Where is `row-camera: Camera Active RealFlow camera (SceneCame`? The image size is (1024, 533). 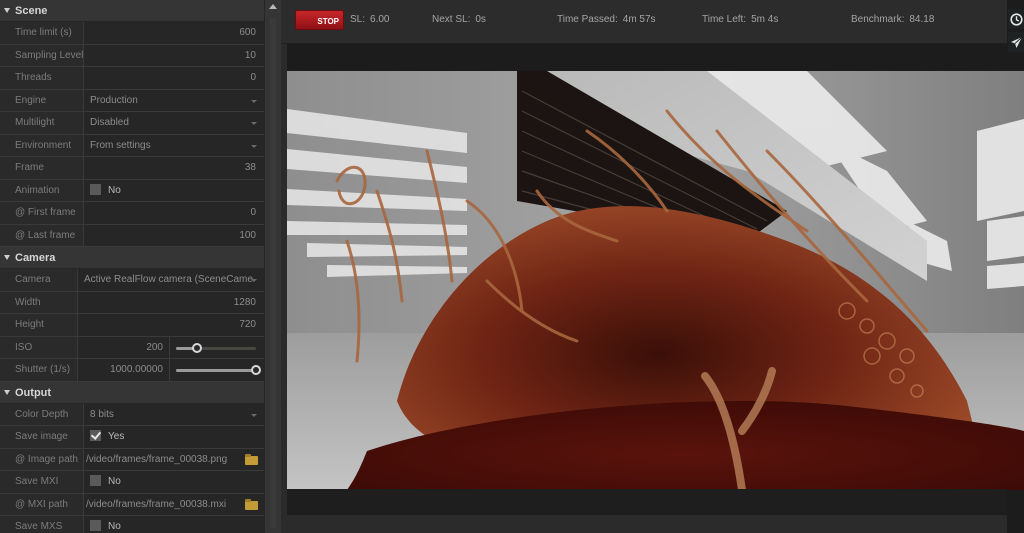
row-camera: Camera Active RealFlow camera (SceneCame is located at coordinates (132, 280).